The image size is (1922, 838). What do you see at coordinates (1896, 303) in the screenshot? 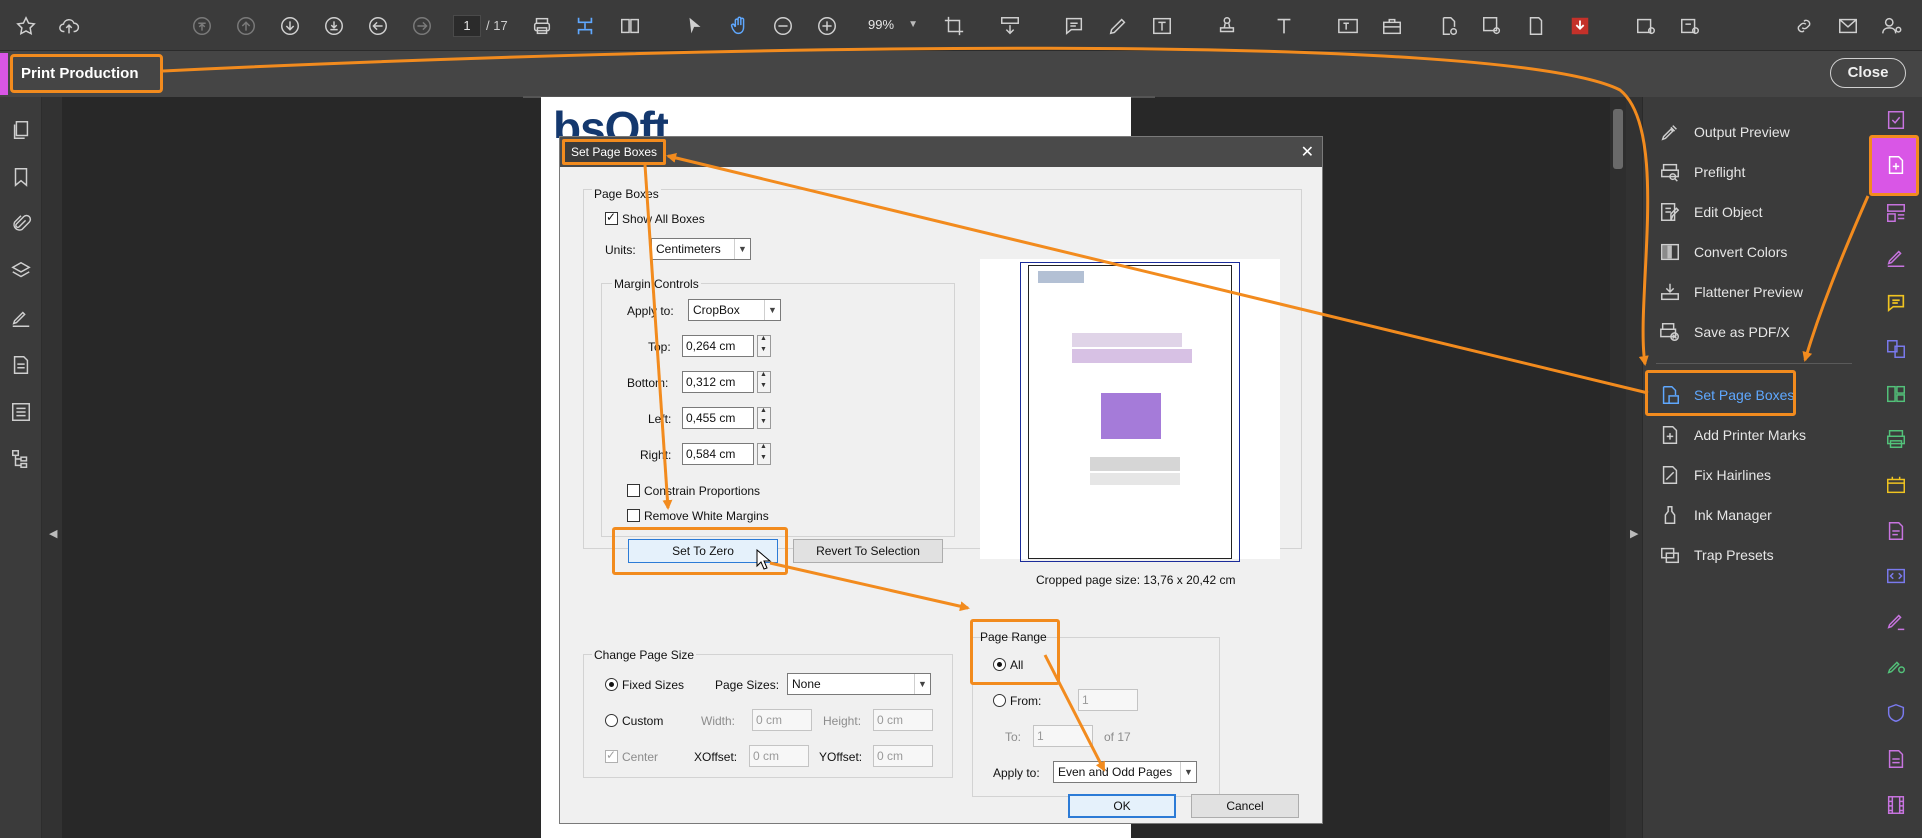
I see `comment-tool-icon` at bounding box center [1896, 303].